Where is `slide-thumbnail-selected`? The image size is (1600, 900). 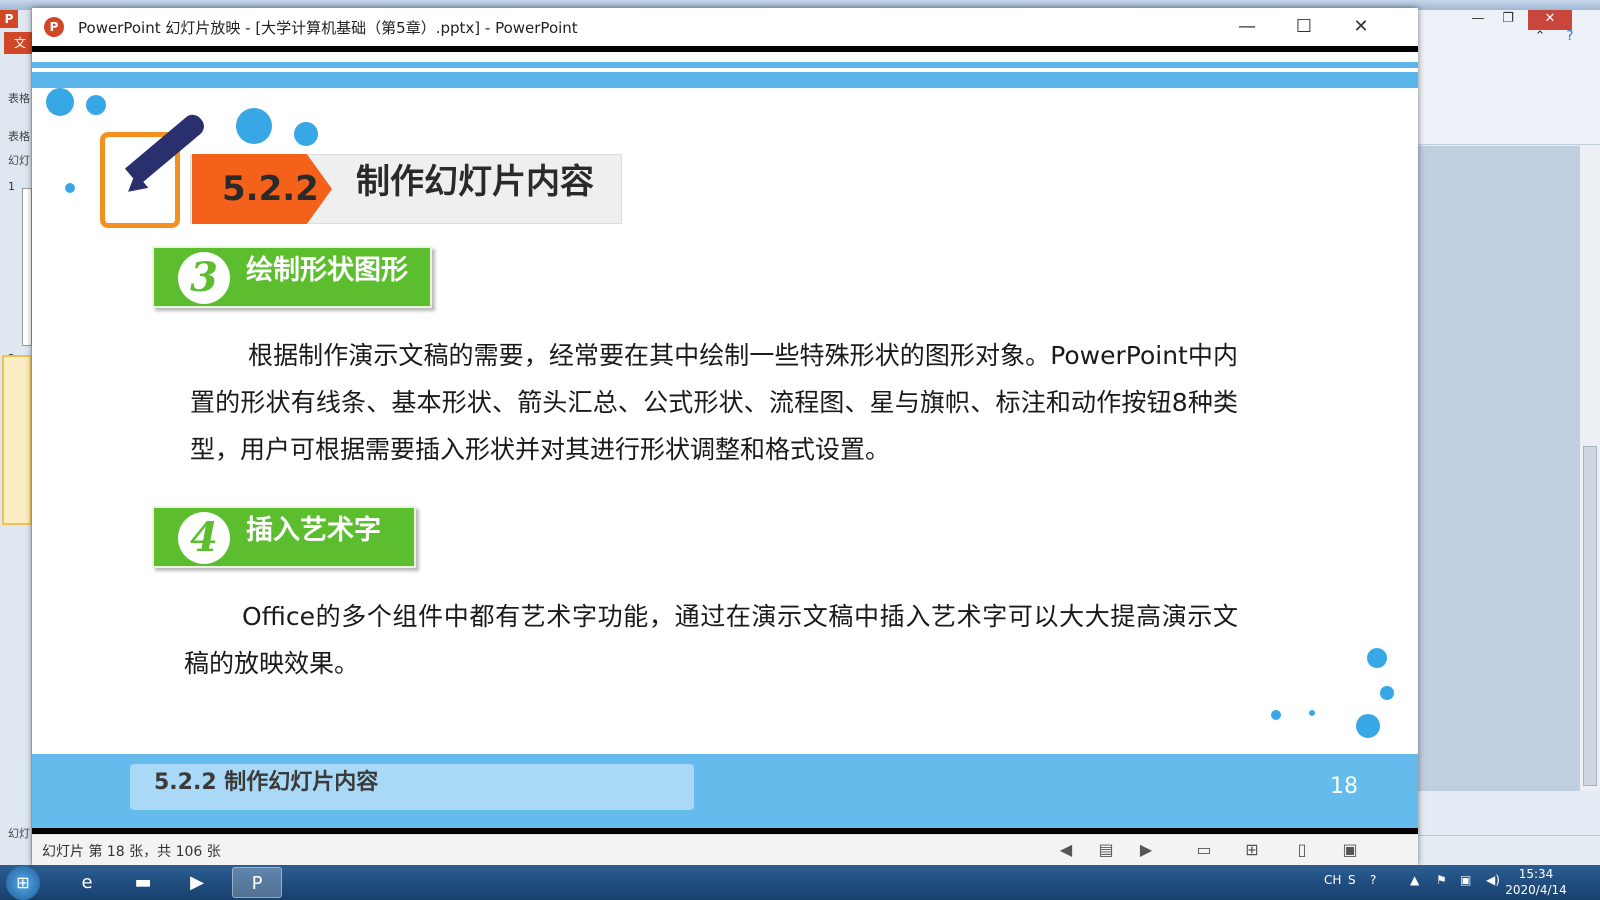 slide-thumbnail-selected is located at coordinates (17, 440).